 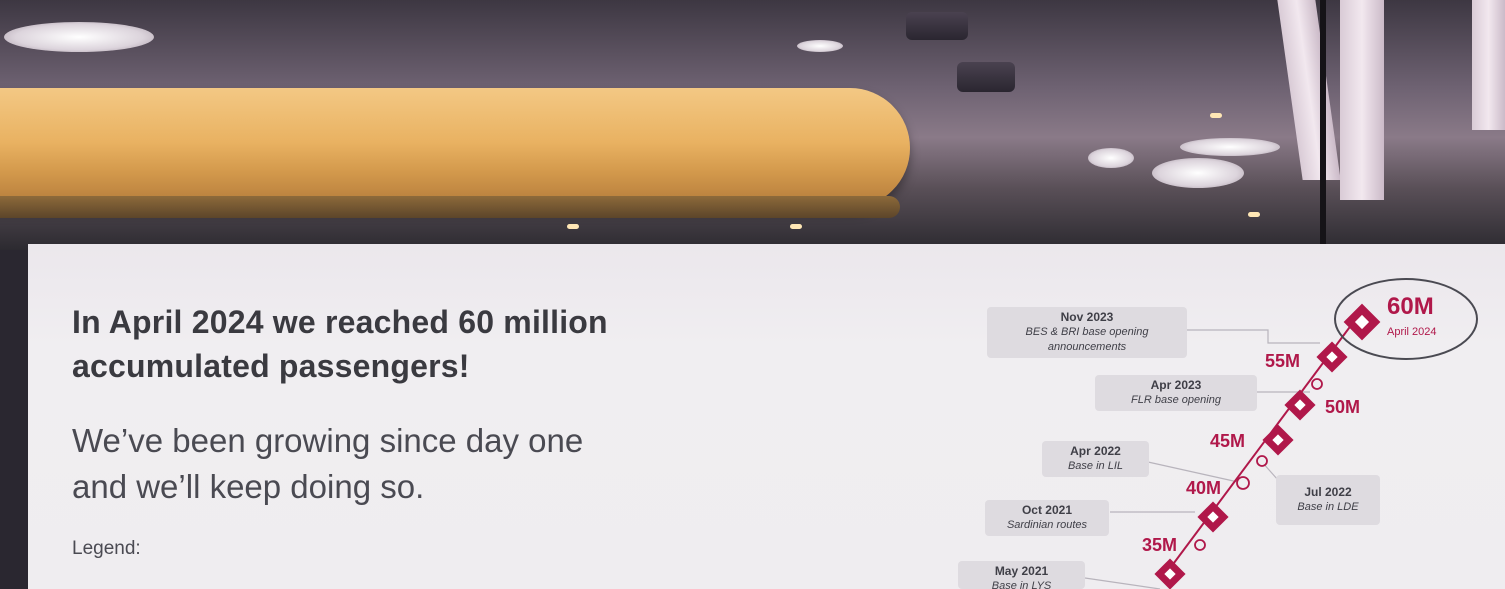 What do you see at coordinates (1176, 393) in the screenshot?
I see `event-card: Apr 2023 FLR base opening` at bounding box center [1176, 393].